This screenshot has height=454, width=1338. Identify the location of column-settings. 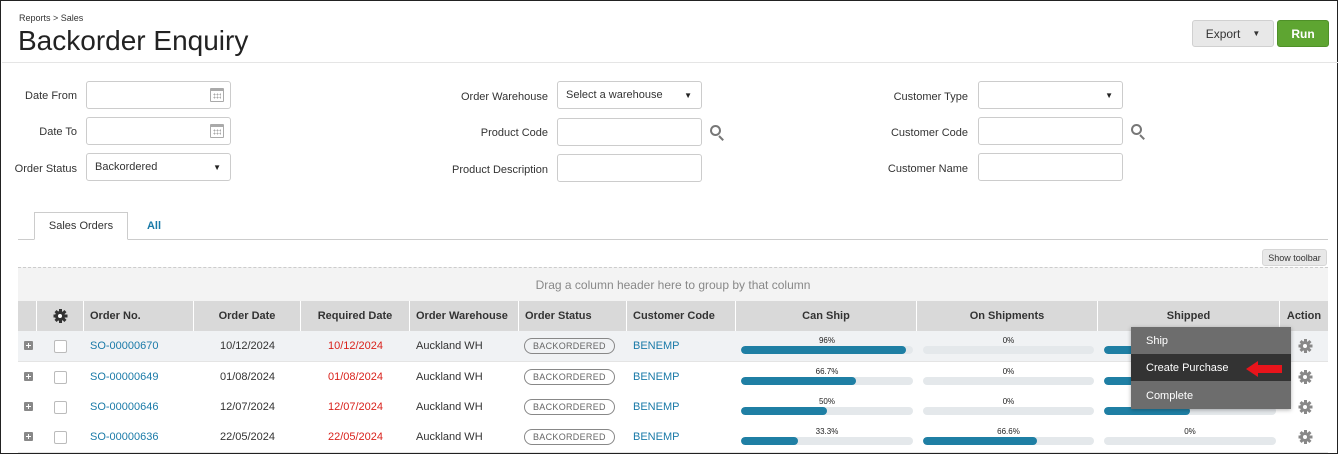
(60, 316).